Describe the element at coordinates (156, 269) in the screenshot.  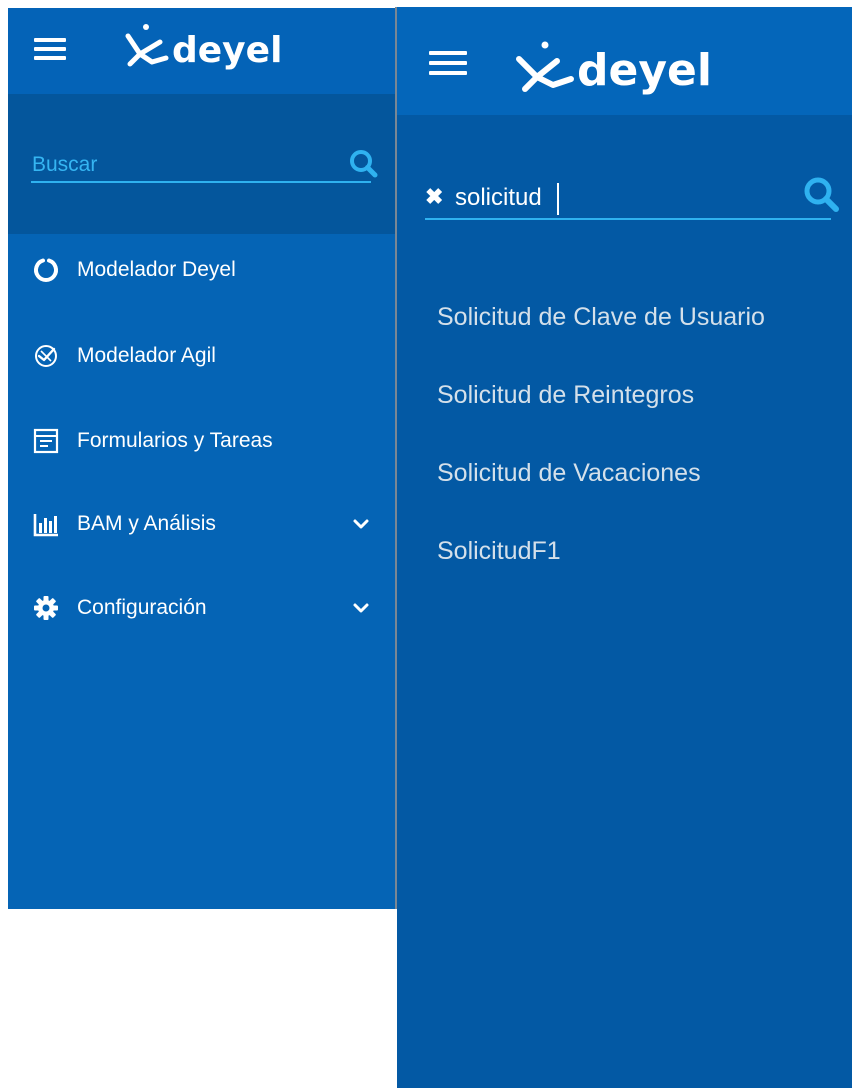
I see `menu-item-label: Modelador Deyel` at that location.